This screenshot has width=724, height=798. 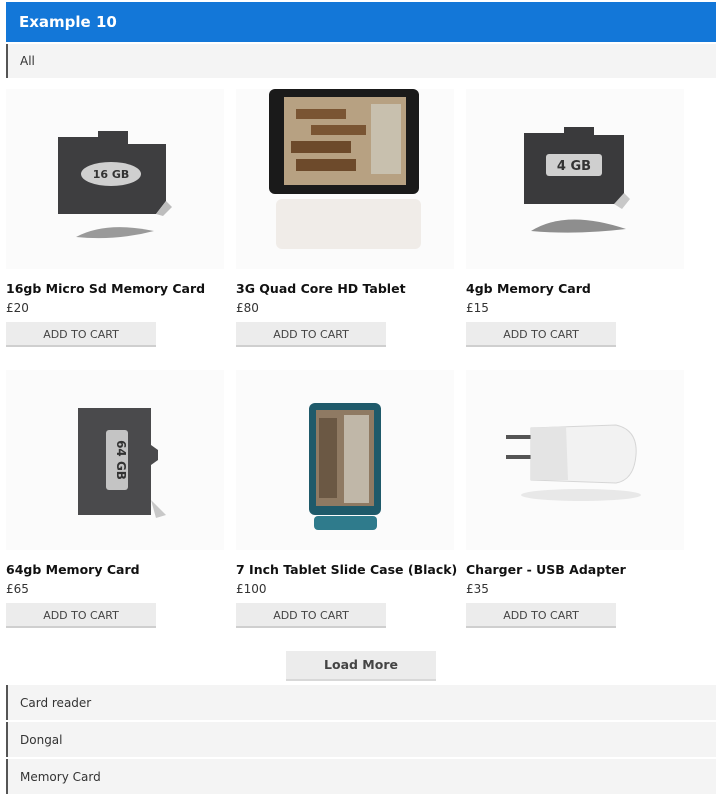 I want to click on category-label: Card reader, so click(x=56, y=703).